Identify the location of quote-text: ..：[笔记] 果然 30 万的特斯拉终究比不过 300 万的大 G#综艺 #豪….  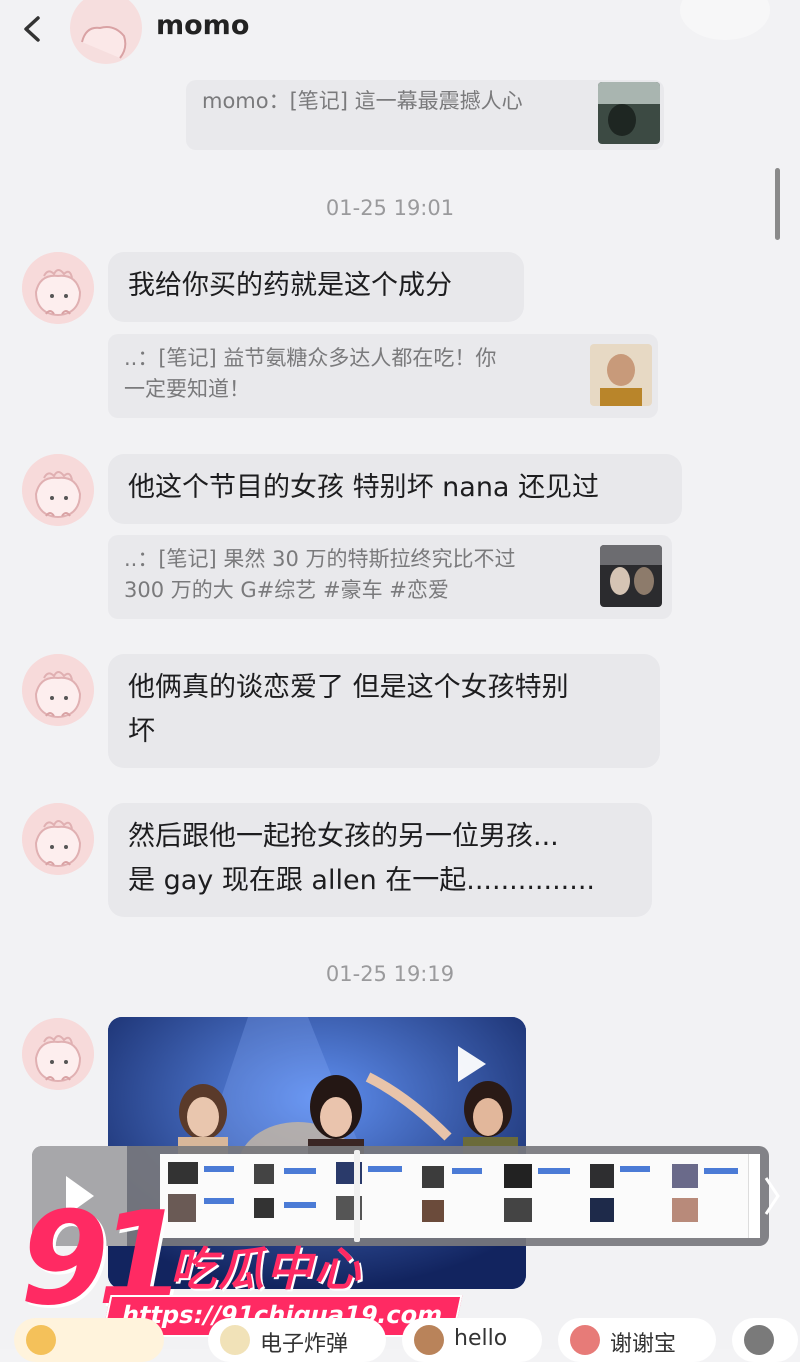
(319, 575).